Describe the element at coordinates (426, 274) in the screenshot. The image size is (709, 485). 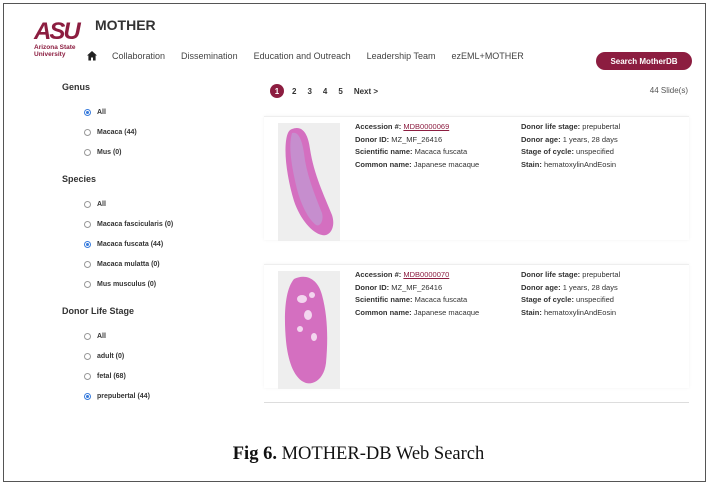
I see `accession-link: MDB0000070` at that location.